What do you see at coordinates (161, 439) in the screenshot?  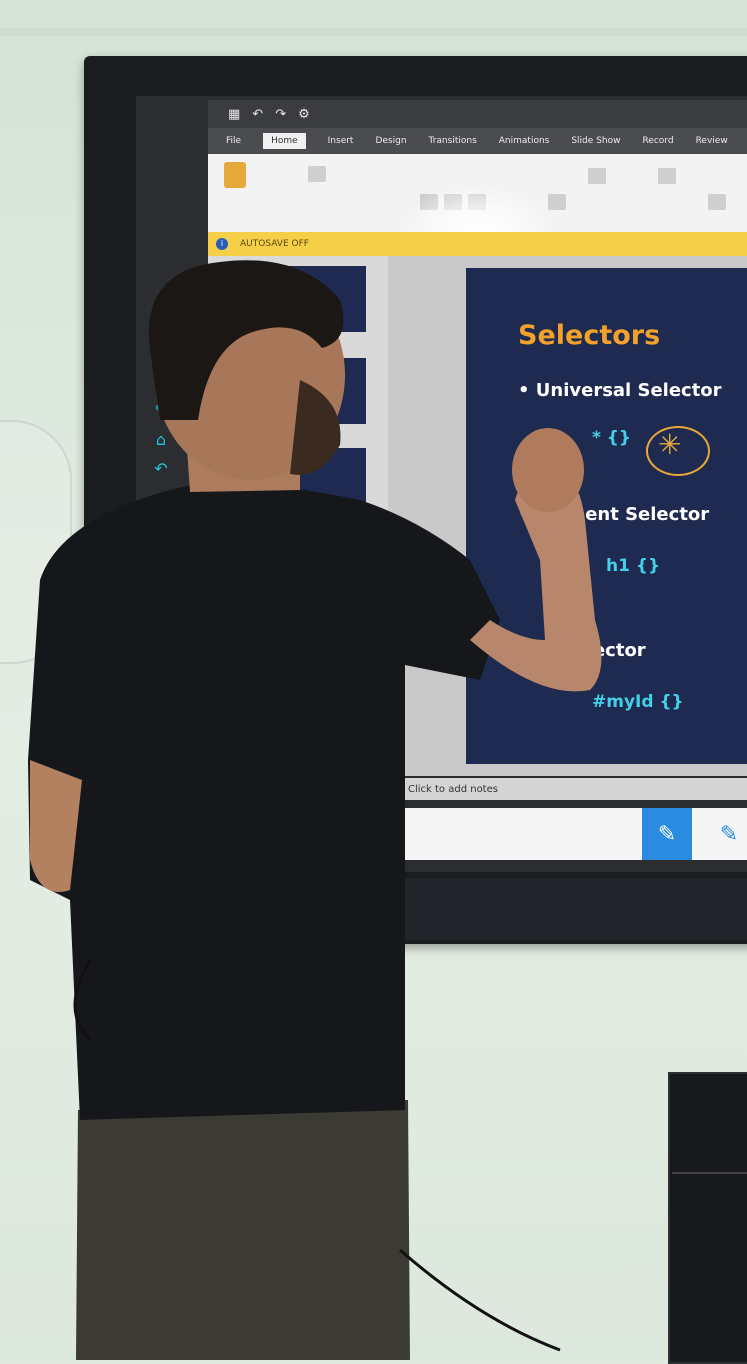 I see `home-icon: ⌂` at bounding box center [161, 439].